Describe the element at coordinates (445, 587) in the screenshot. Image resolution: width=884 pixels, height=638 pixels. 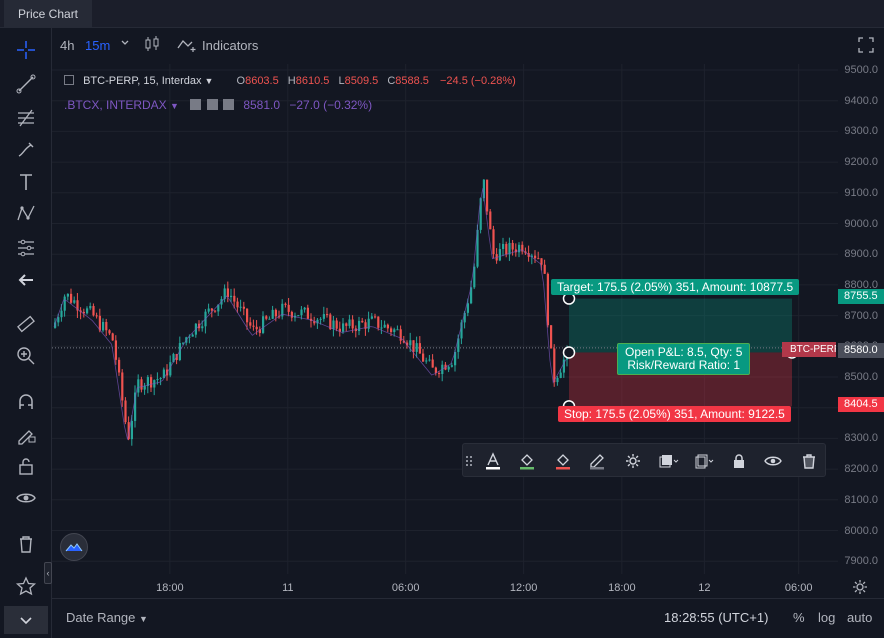
I see `time-axis: 18:00 11 06:00 12:00 18:00 12 06:00` at that location.